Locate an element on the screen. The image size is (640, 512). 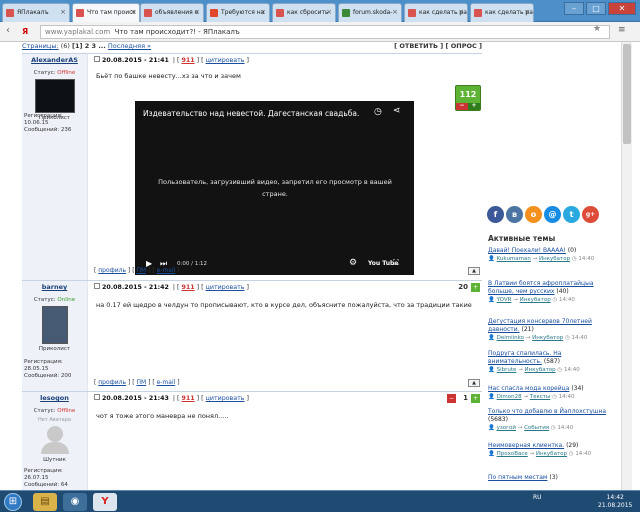
reg-label: Регистрация: is located at coordinates (43, 116).